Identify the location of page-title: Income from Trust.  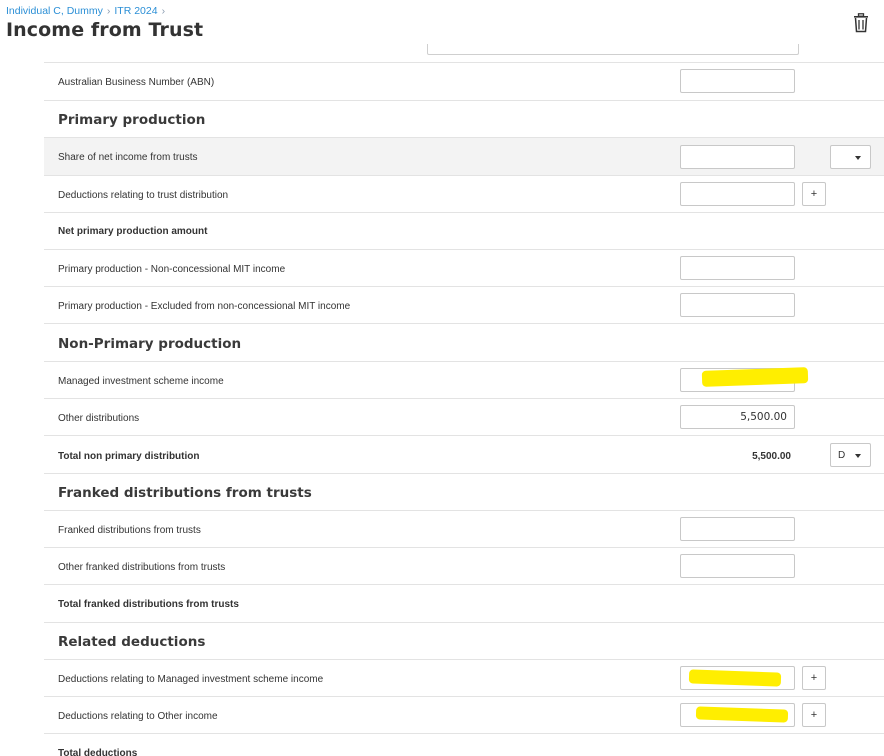
(105, 30).